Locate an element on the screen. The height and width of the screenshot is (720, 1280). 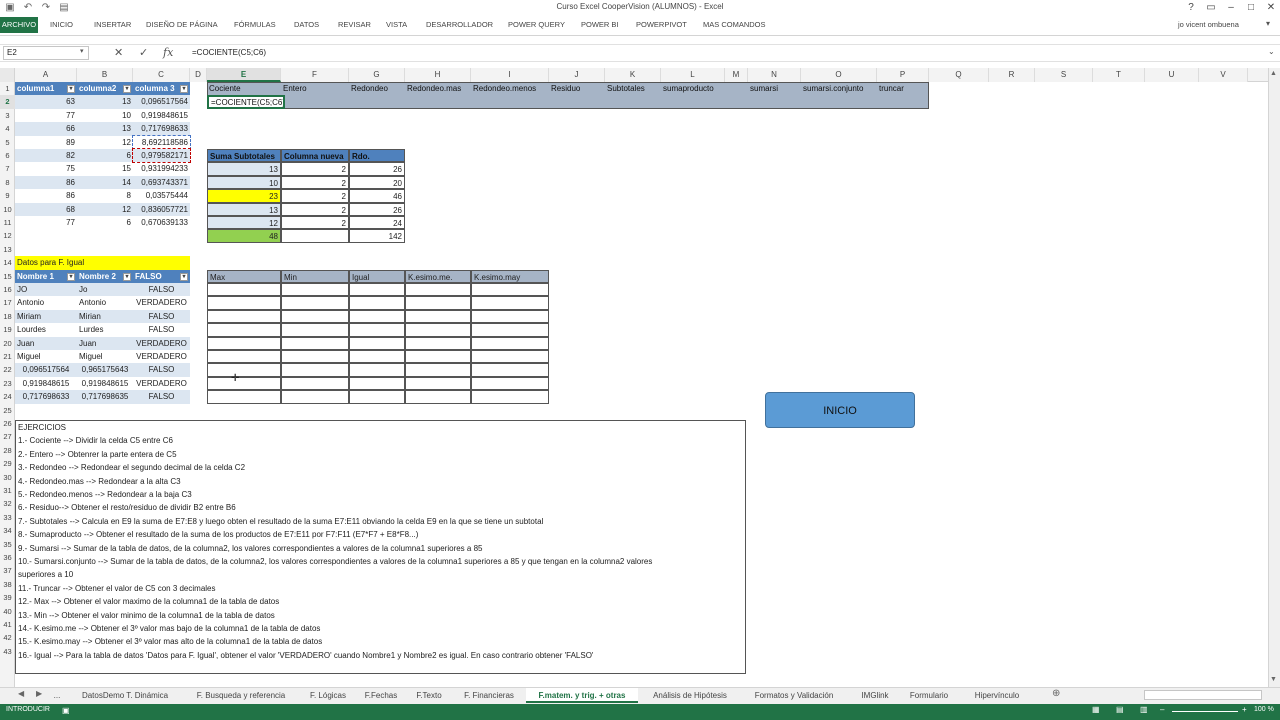
function-header-2: Redondeo is located at coordinates (377, 88).